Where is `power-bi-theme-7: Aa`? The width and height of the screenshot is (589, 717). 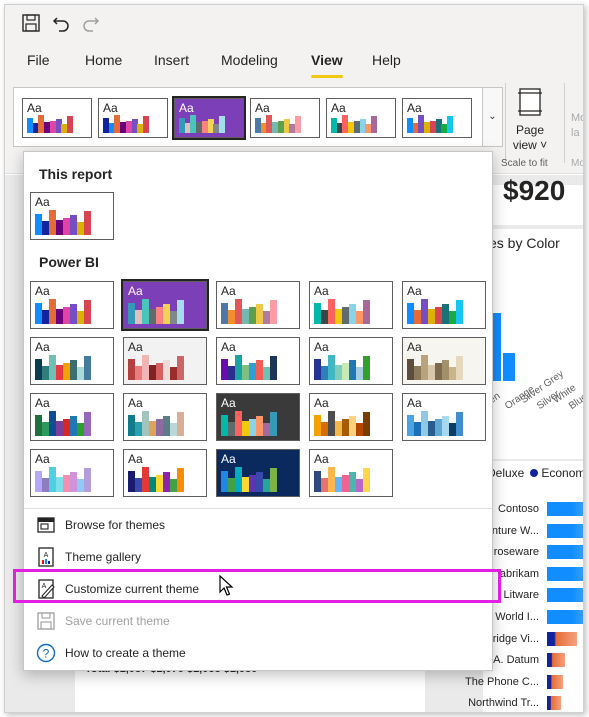
power-bi-theme-7: Aa is located at coordinates (165, 361).